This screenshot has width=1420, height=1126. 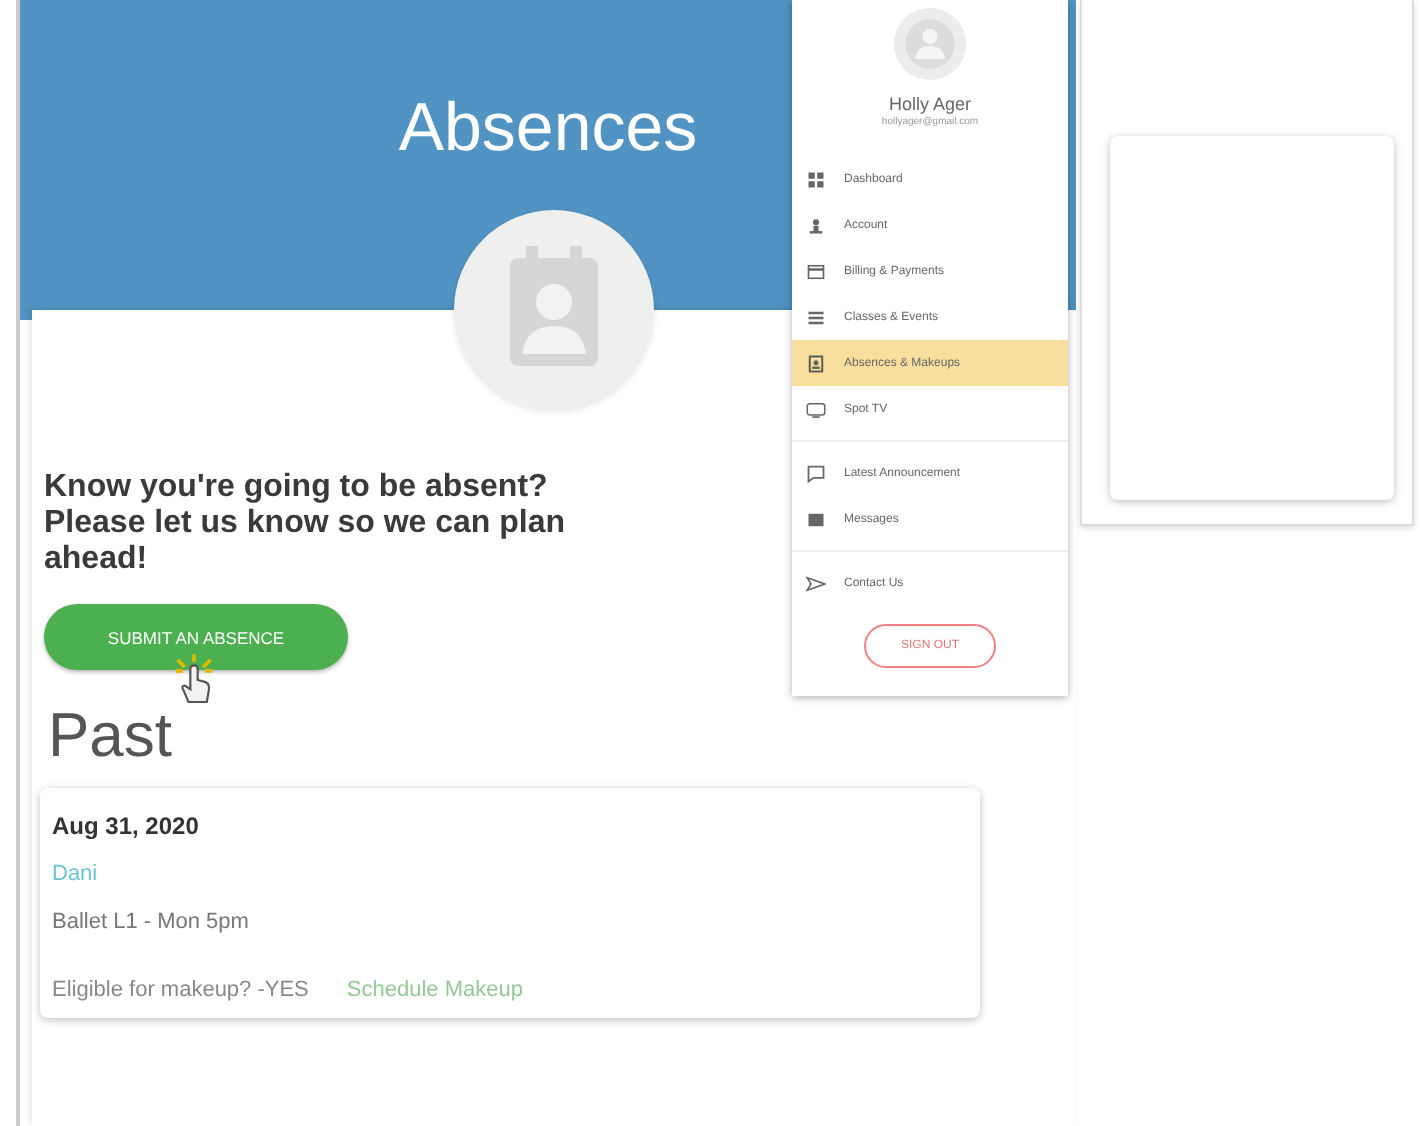 I want to click on user-name: Holly Ager, so click(x=930, y=104).